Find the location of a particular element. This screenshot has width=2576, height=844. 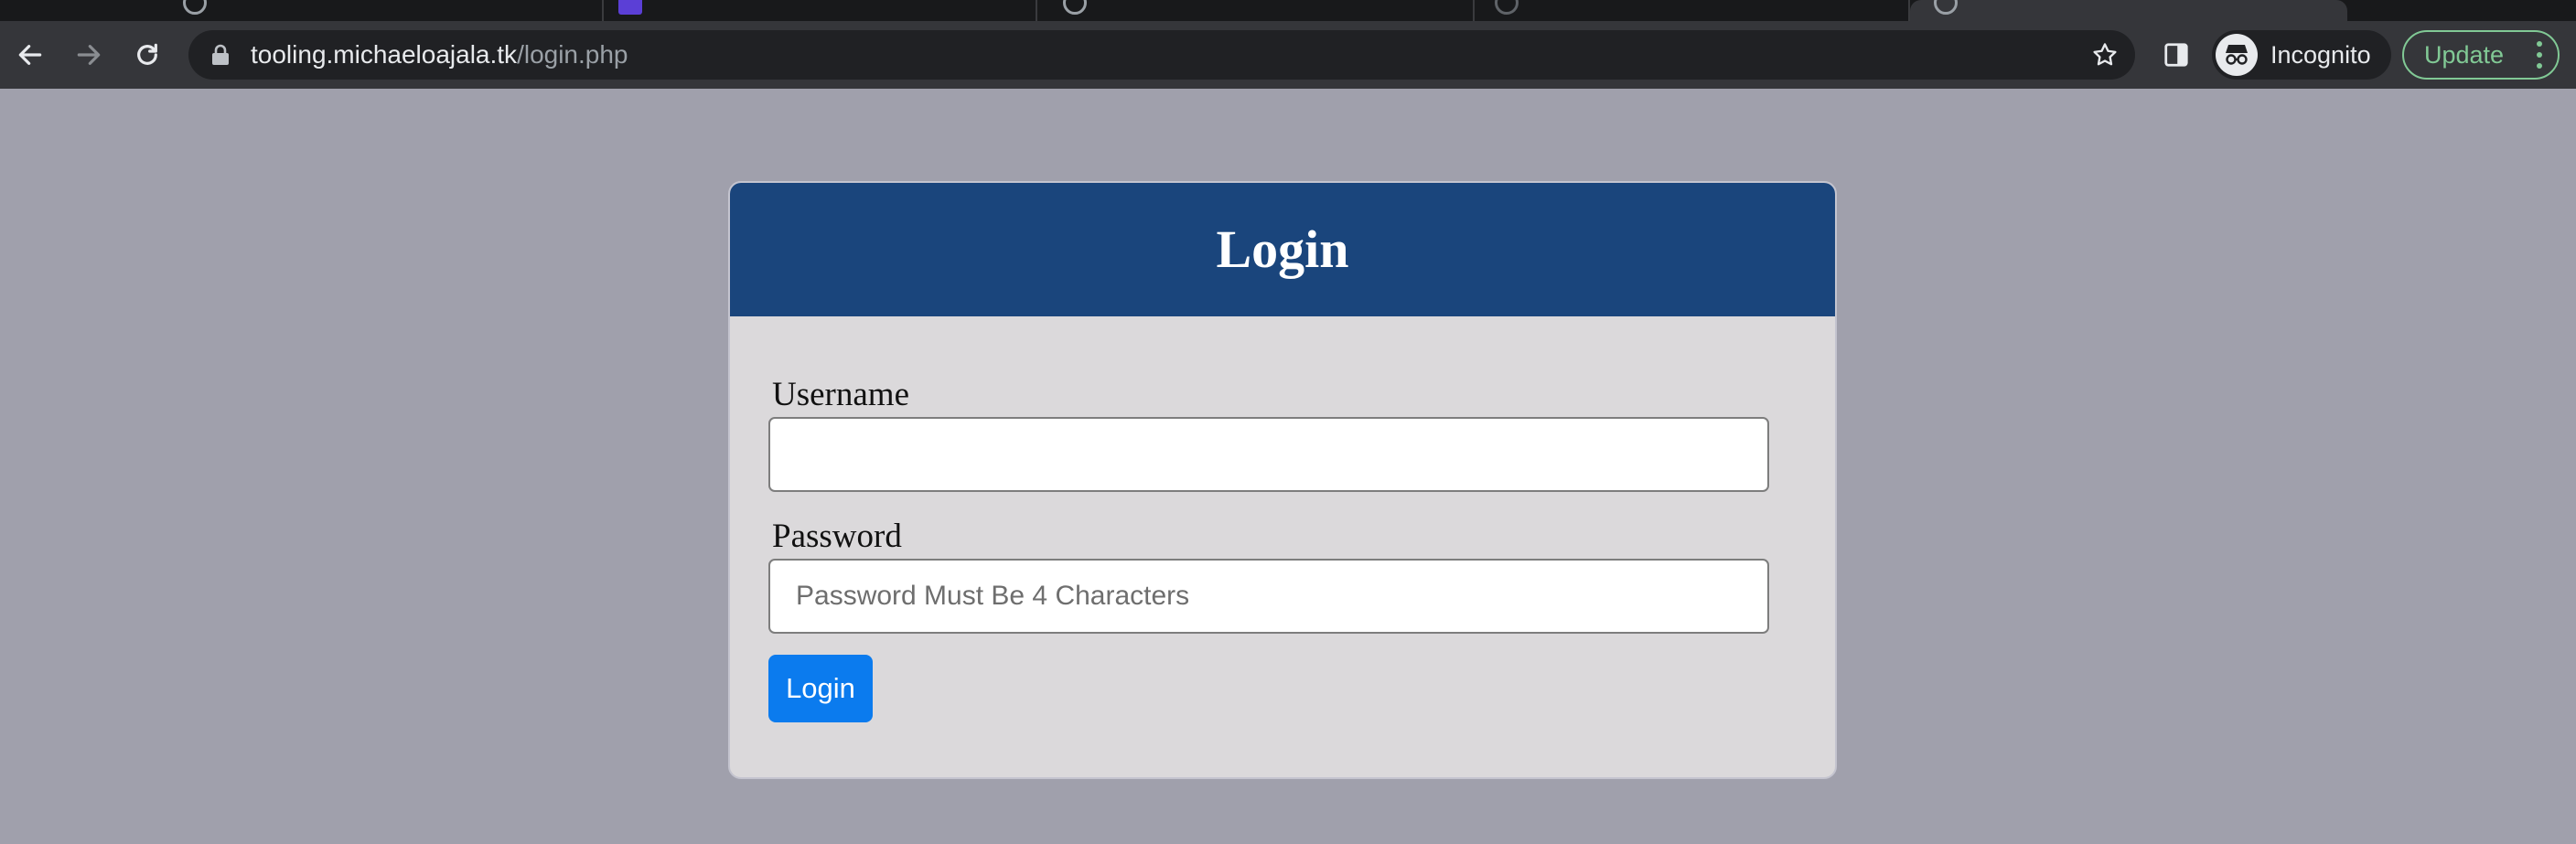

username-label: Username is located at coordinates (840, 394).